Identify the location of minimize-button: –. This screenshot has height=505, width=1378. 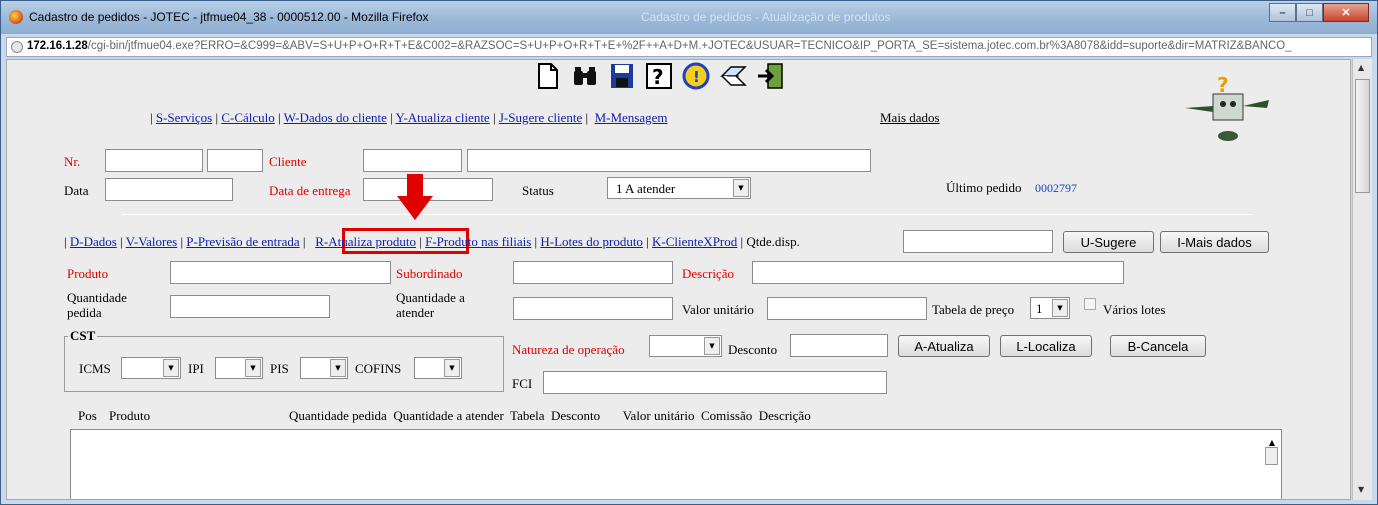
(1282, 12).